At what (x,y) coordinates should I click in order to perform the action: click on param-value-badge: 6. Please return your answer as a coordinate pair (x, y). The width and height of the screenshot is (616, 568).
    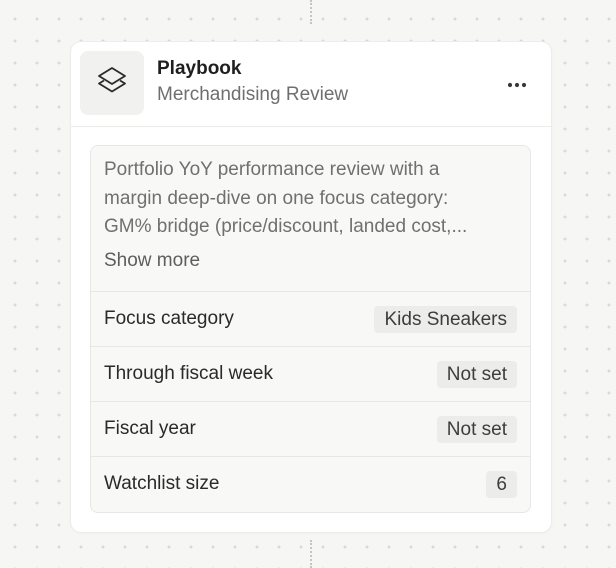
    Looking at the image, I should click on (501, 484).